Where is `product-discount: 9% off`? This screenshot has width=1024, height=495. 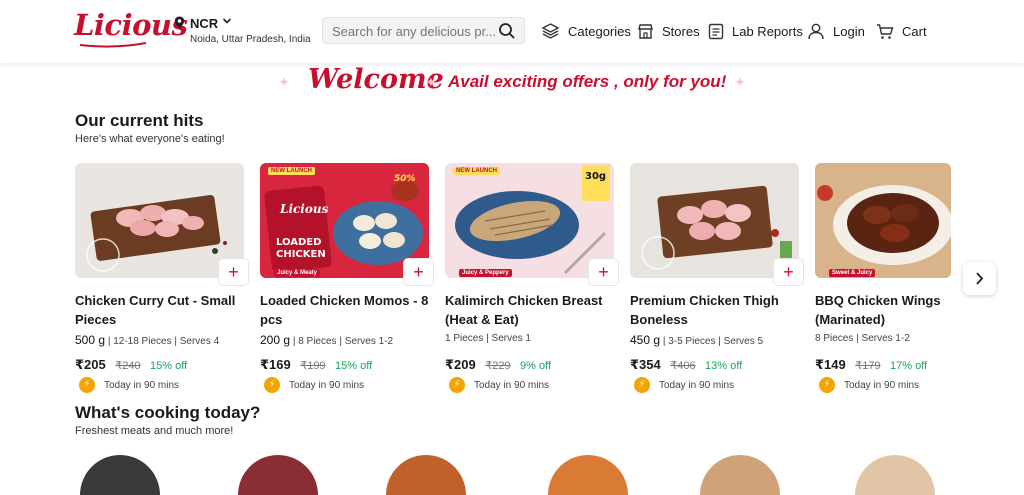
product-discount: 9% off is located at coordinates (536, 366).